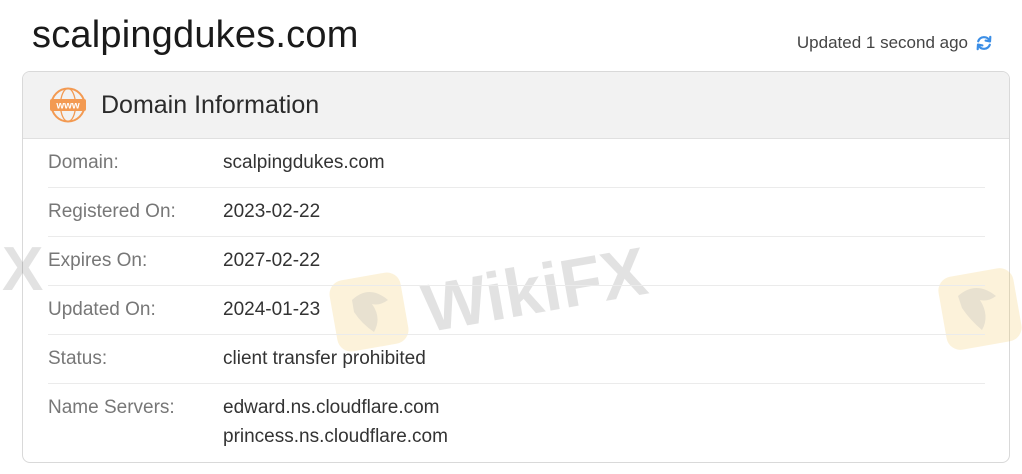 The width and height of the screenshot is (1022, 474). What do you see at coordinates (335, 436) in the screenshot?
I see `name-server: princess.ns.cloudflare.com` at bounding box center [335, 436].